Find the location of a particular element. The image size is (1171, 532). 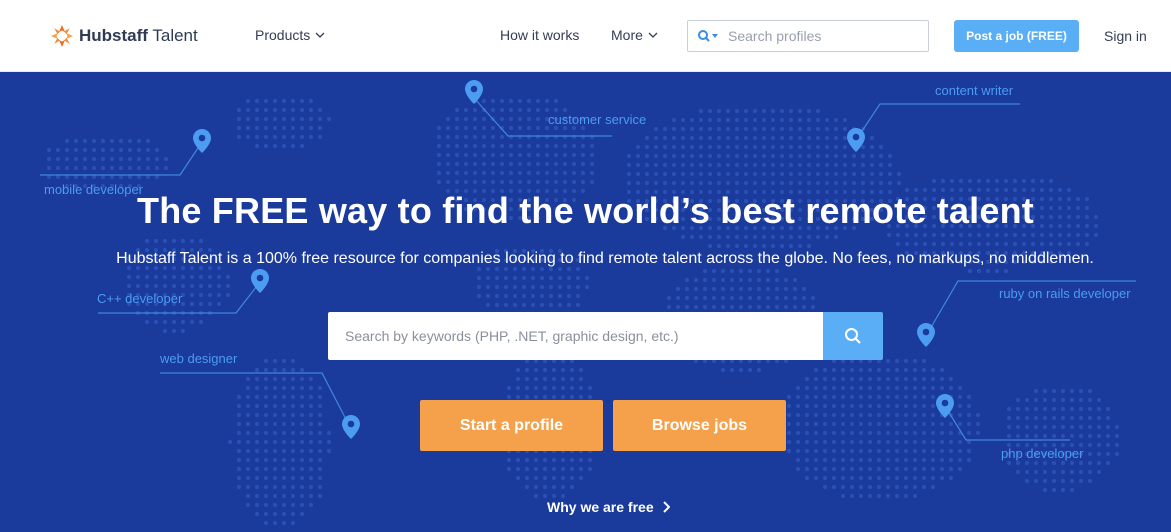

search-button is located at coordinates (853, 336).